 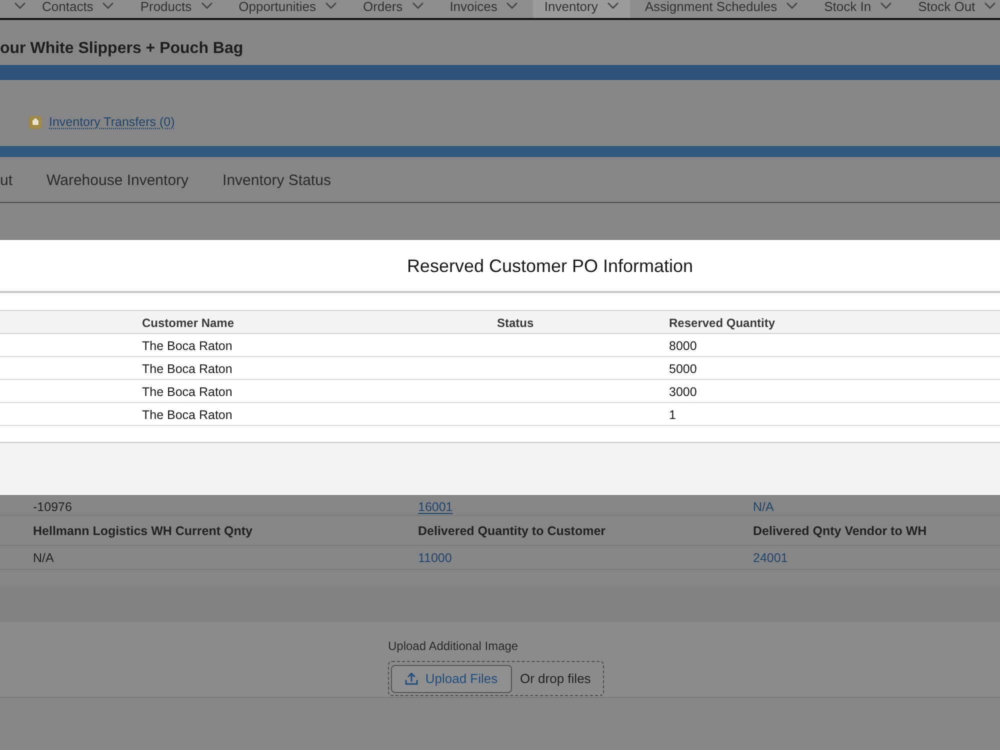 What do you see at coordinates (117, 186) in the screenshot?
I see `tab: Warehouse Inventory` at bounding box center [117, 186].